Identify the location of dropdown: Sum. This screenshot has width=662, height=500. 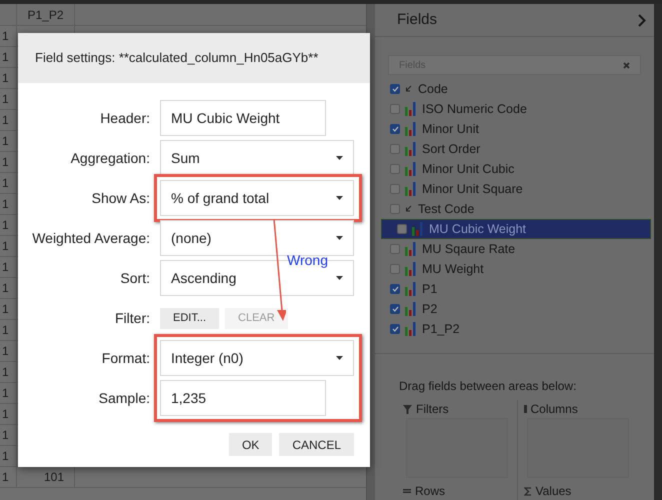
(257, 158).